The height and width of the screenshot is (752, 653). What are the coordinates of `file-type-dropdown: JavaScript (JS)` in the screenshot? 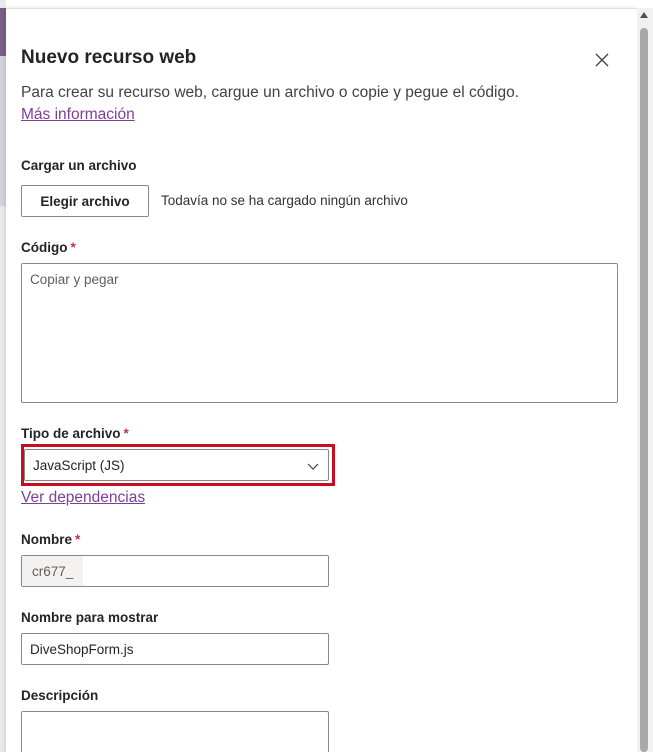 It's located at (176, 465).